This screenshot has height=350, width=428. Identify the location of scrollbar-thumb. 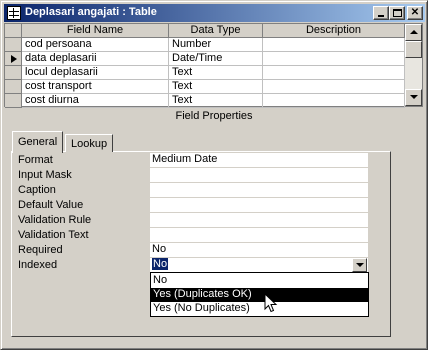
(413, 49).